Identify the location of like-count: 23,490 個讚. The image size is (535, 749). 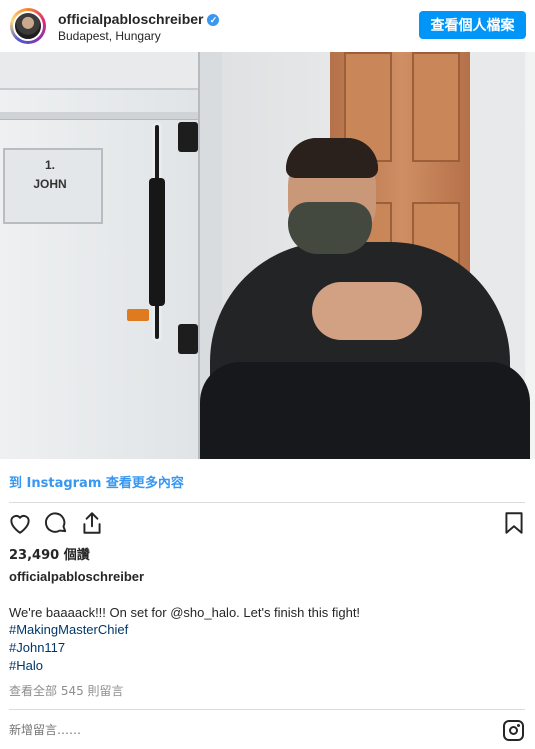
(49, 553).